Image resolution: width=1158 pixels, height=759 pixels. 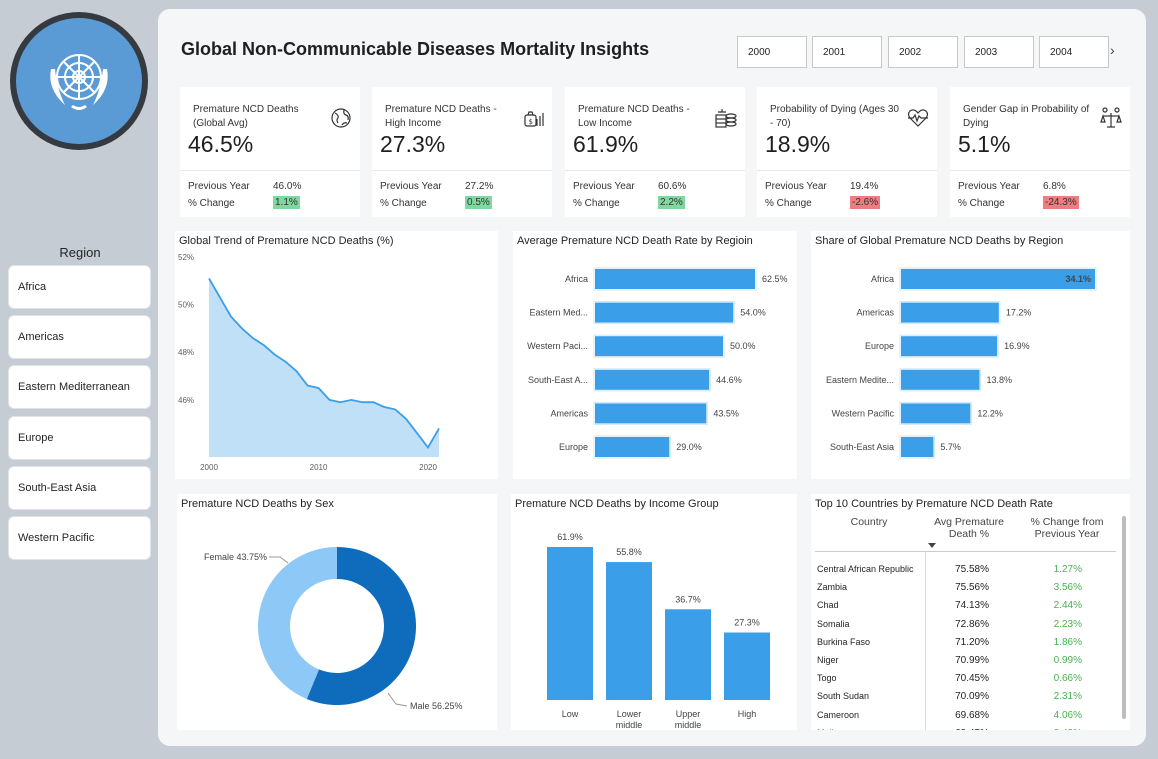 What do you see at coordinates (688, 725) in the screenshot?
I see `category-label: middle` at bounding box center [688, 725].